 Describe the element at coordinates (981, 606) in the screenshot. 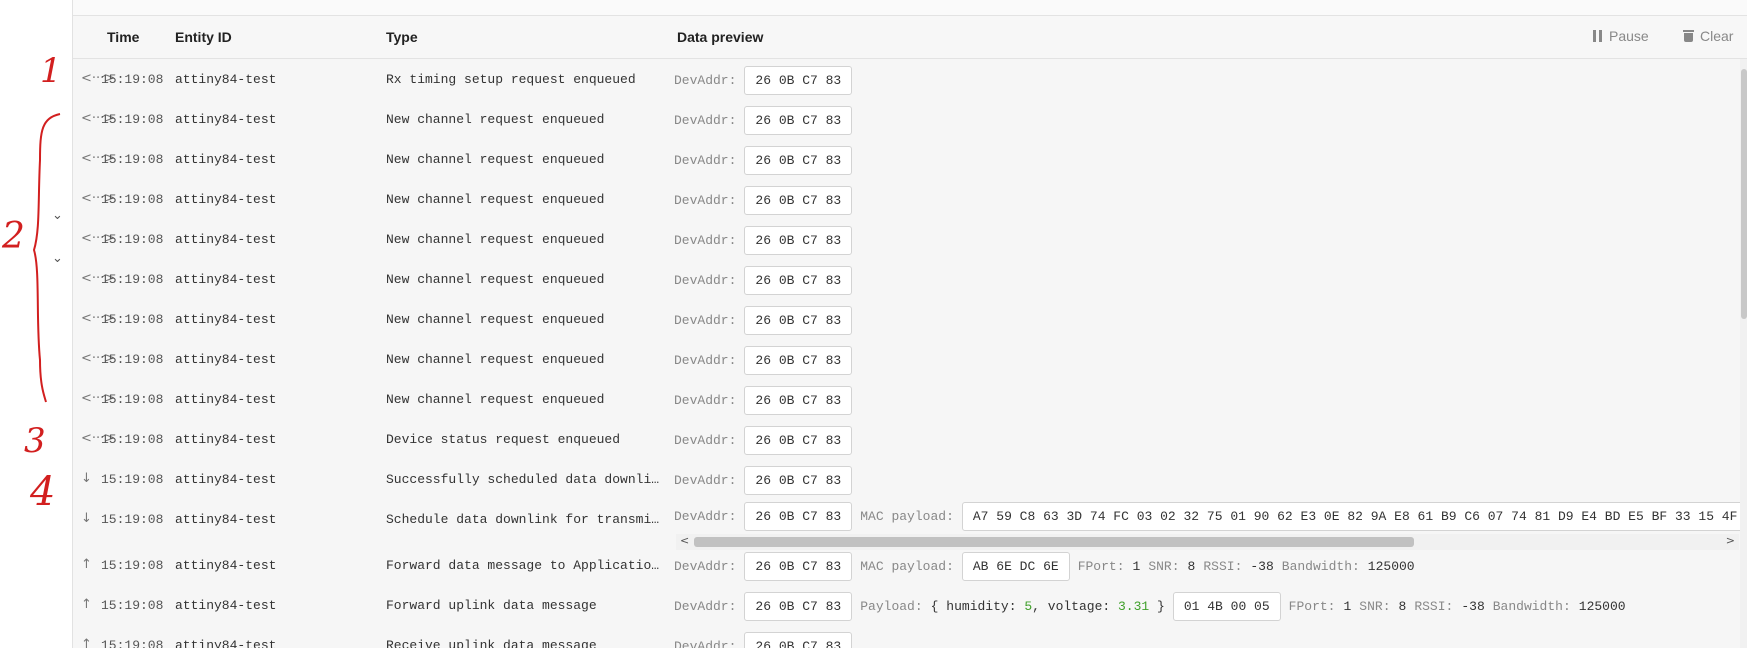

I see `payload-key-humidity: humidity:` at that location.